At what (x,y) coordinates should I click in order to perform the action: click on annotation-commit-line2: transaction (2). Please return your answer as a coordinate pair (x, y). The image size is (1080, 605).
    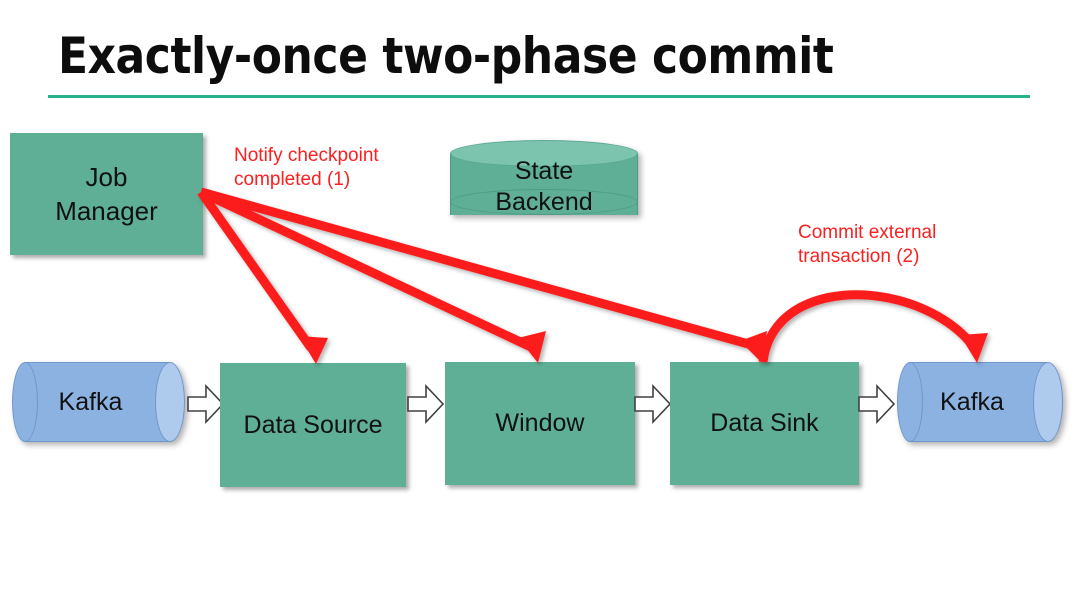
    Looking at the image, I should click on (859, 256).